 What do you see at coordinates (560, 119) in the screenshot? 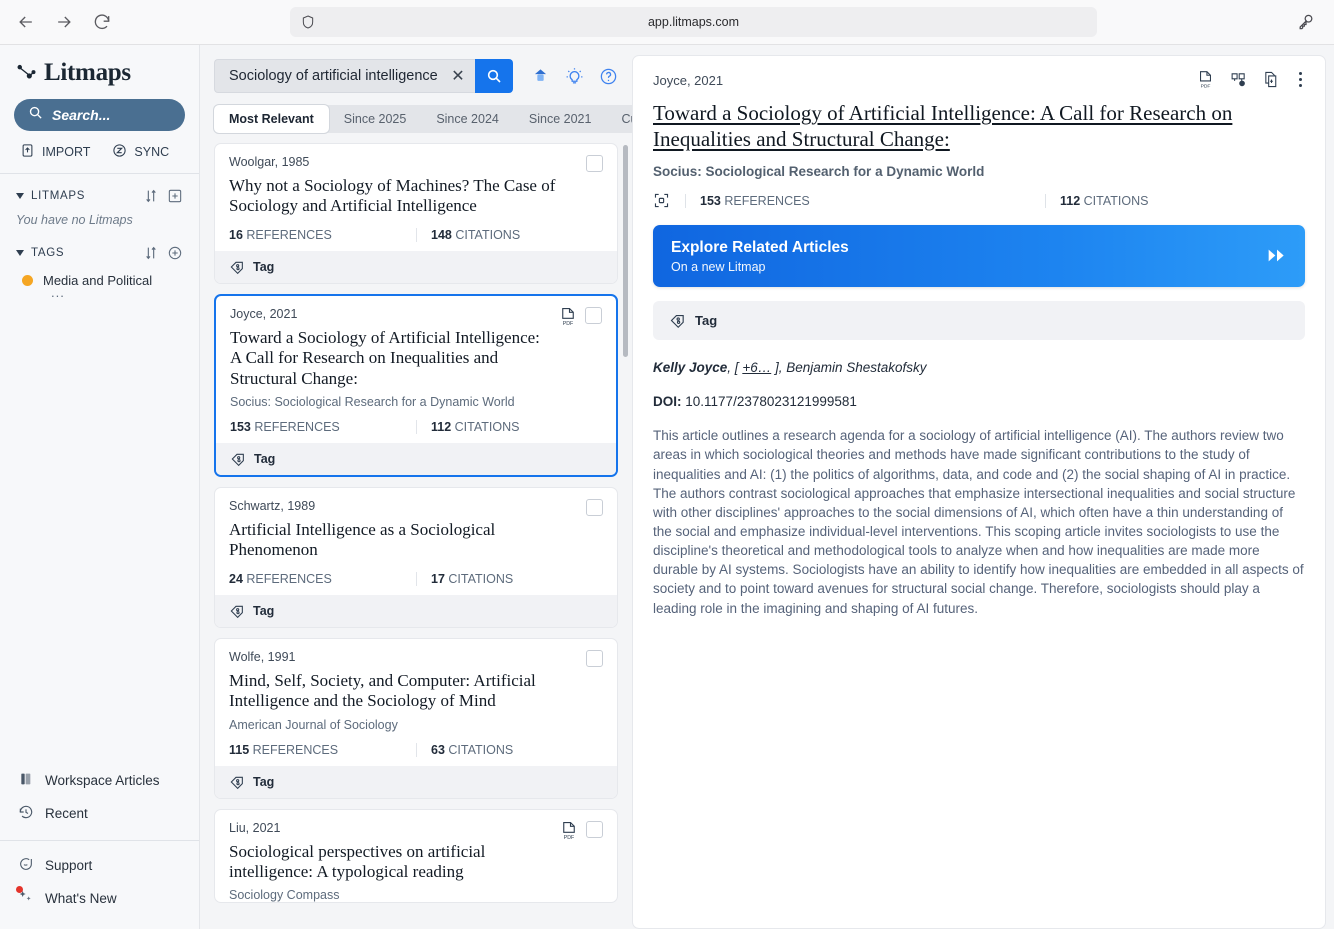
I see `tab-since-2021: Since 2021` at bounding box center [560, 119].